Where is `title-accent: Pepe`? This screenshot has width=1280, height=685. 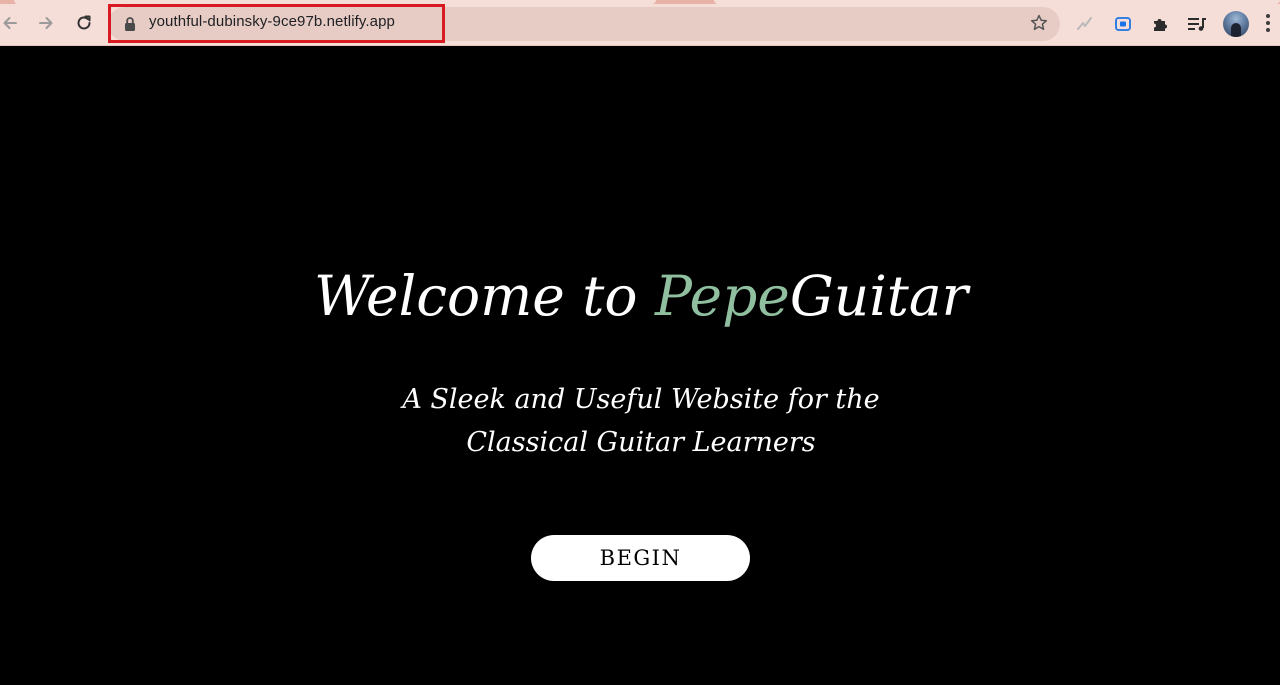 title-accent: Pepe is located at coordinates (722, 296).